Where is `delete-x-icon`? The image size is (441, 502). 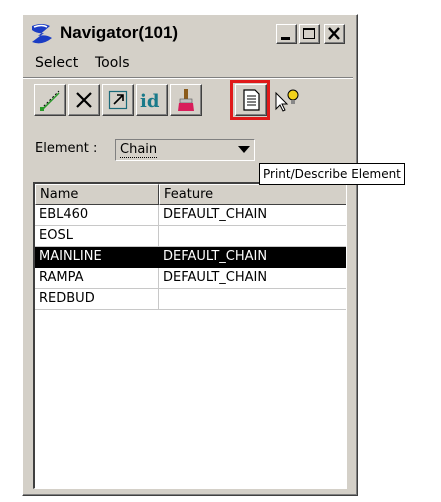
delete-x-icon is located at coordinates (84, 100).